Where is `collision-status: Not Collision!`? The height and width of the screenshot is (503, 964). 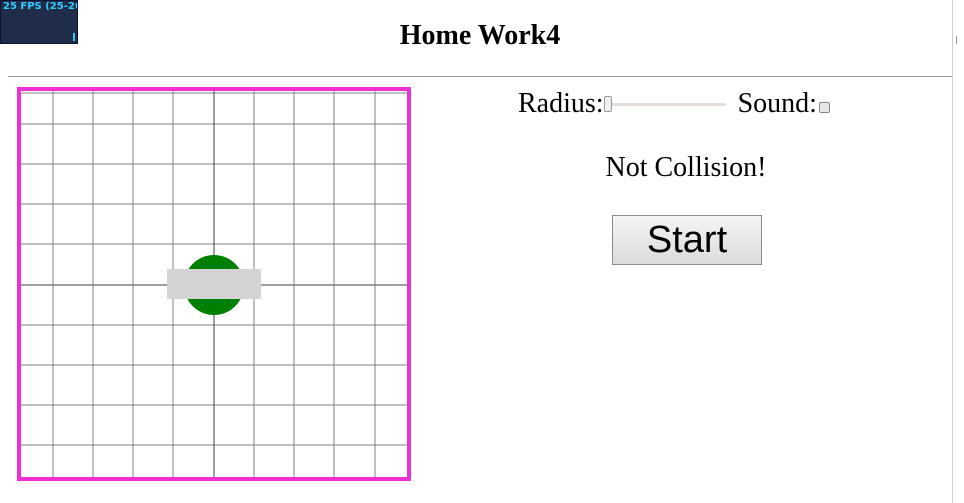
collision-status: Not Collision! is located at coordinates (686, 167).